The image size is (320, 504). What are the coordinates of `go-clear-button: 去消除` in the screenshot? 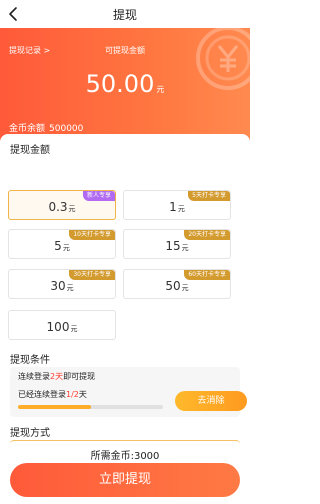 It's located at (211, 401).